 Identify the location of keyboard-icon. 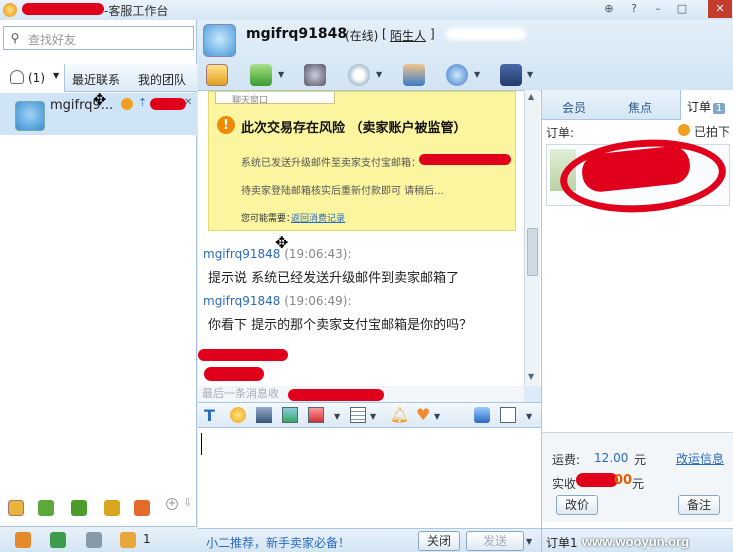
(94, 540).